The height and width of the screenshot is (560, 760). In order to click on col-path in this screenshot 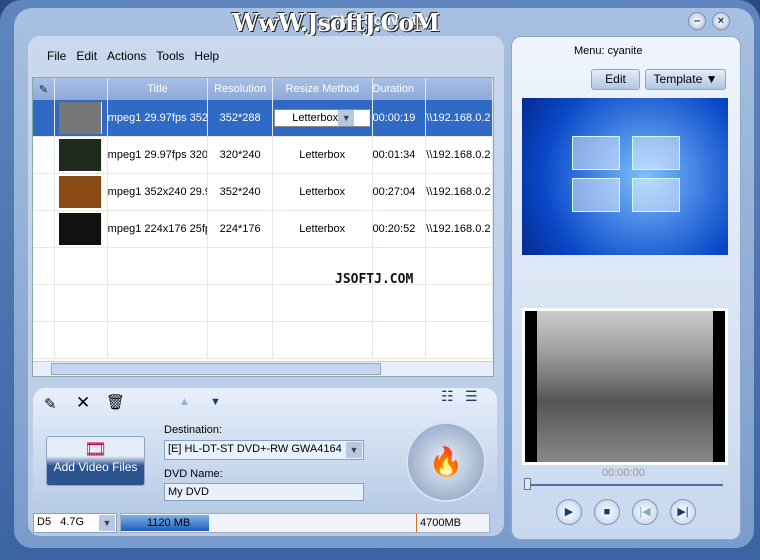, I will do `click(459, 89)`.